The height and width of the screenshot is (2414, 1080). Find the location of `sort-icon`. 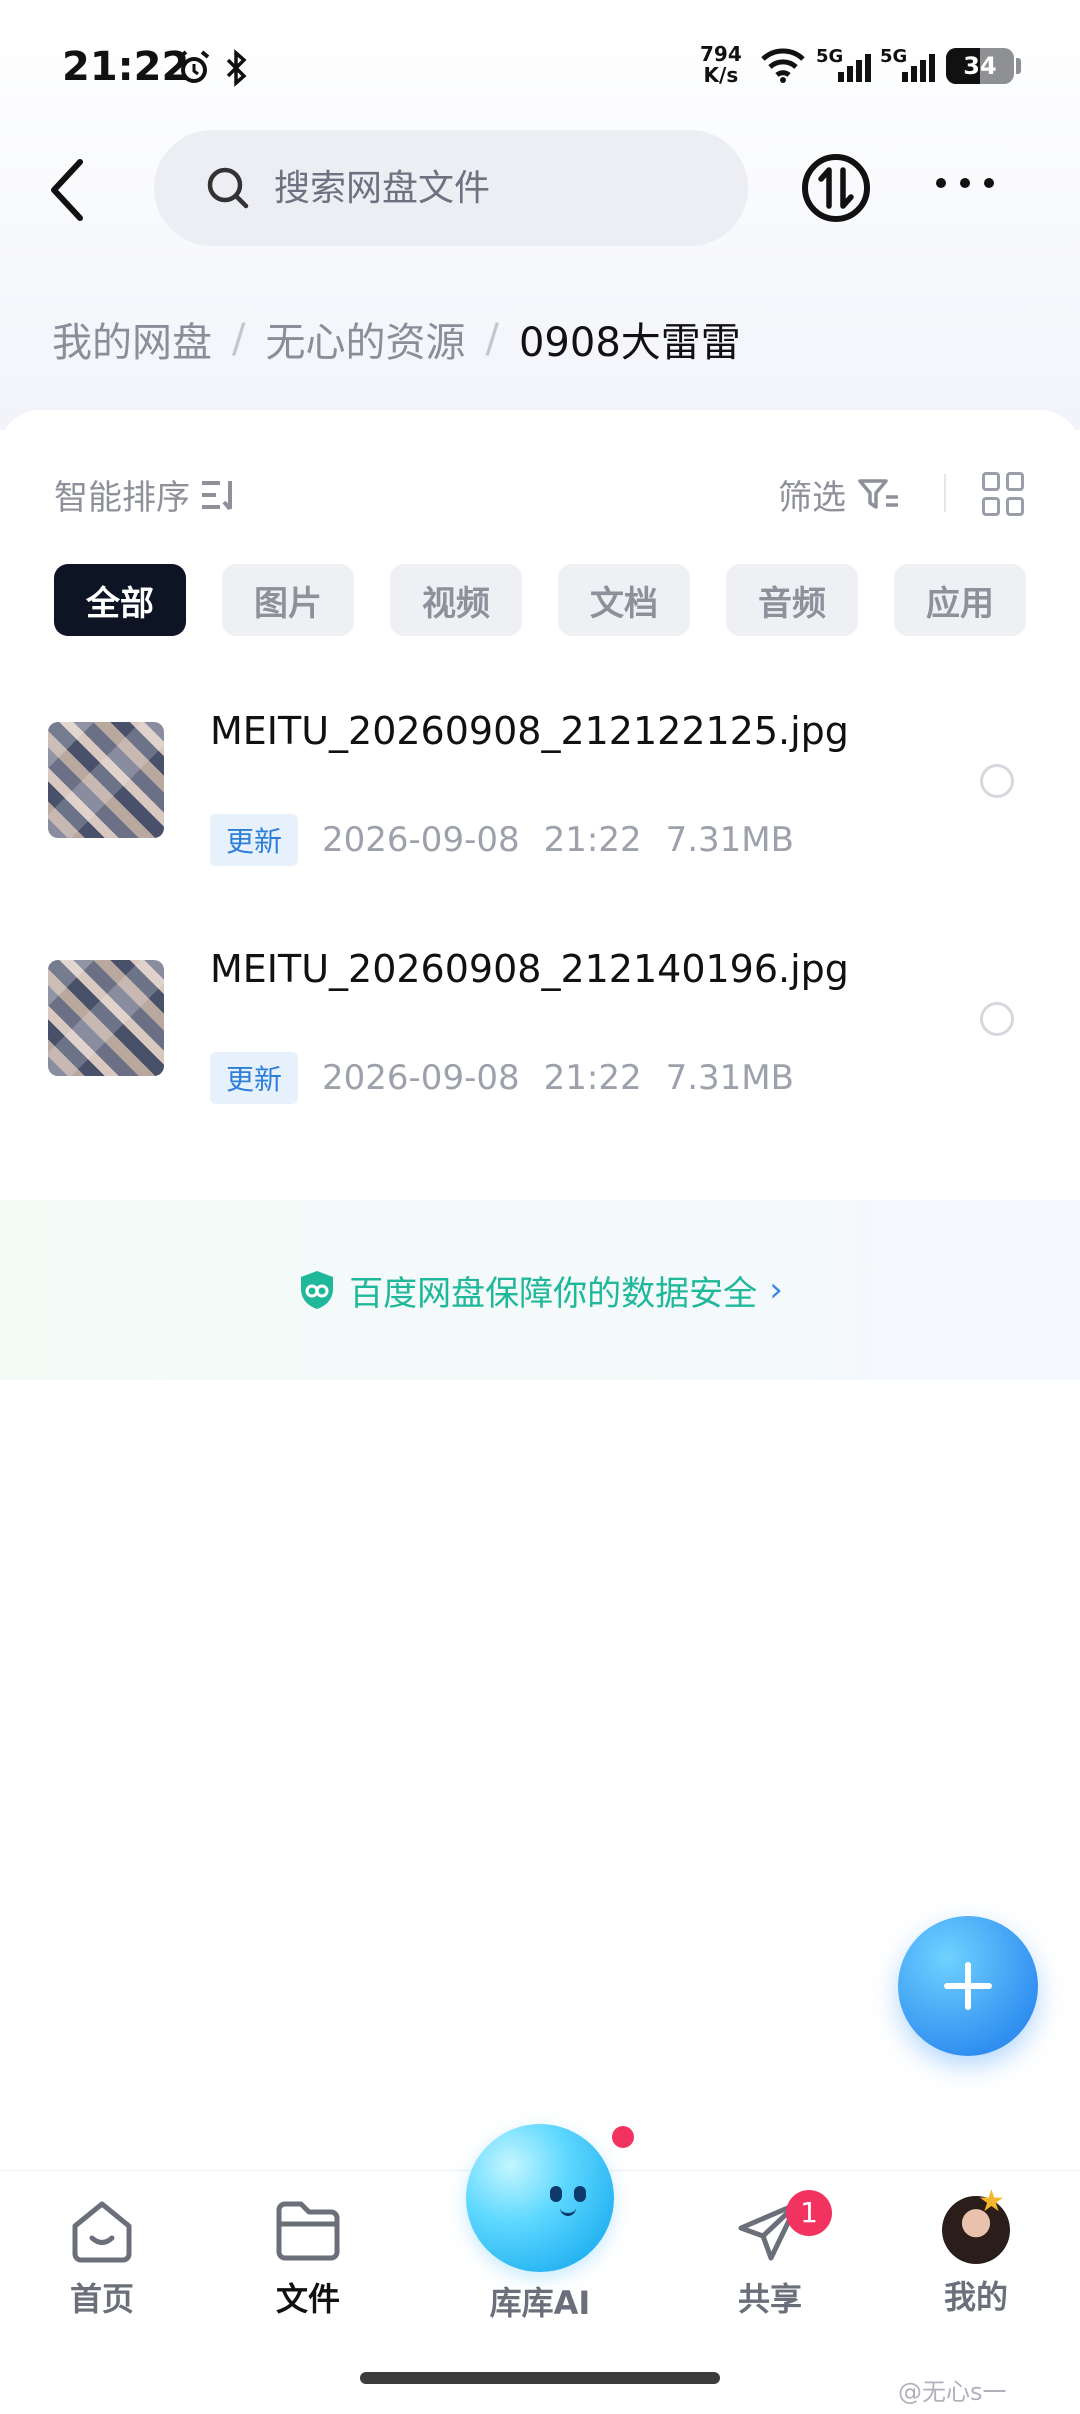

sort-icon is located at coordinates (217, 495).